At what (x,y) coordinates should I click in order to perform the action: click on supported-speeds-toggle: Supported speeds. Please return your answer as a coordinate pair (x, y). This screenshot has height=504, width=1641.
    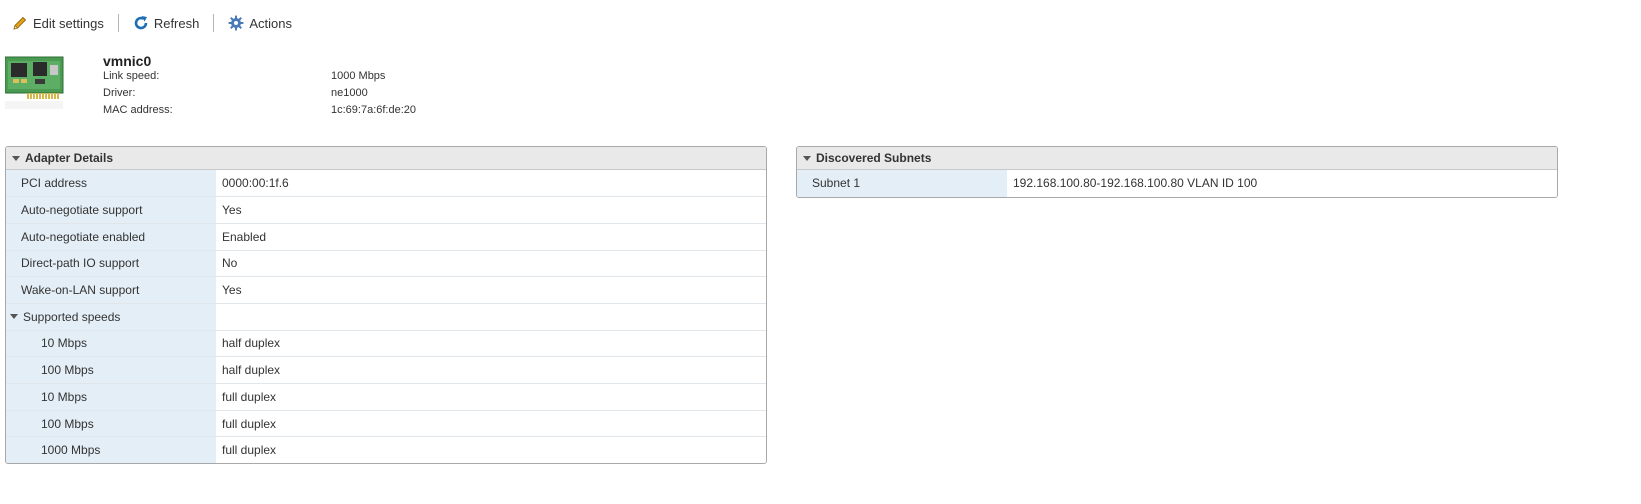
    Looking at the image, I should click on (111, 317).